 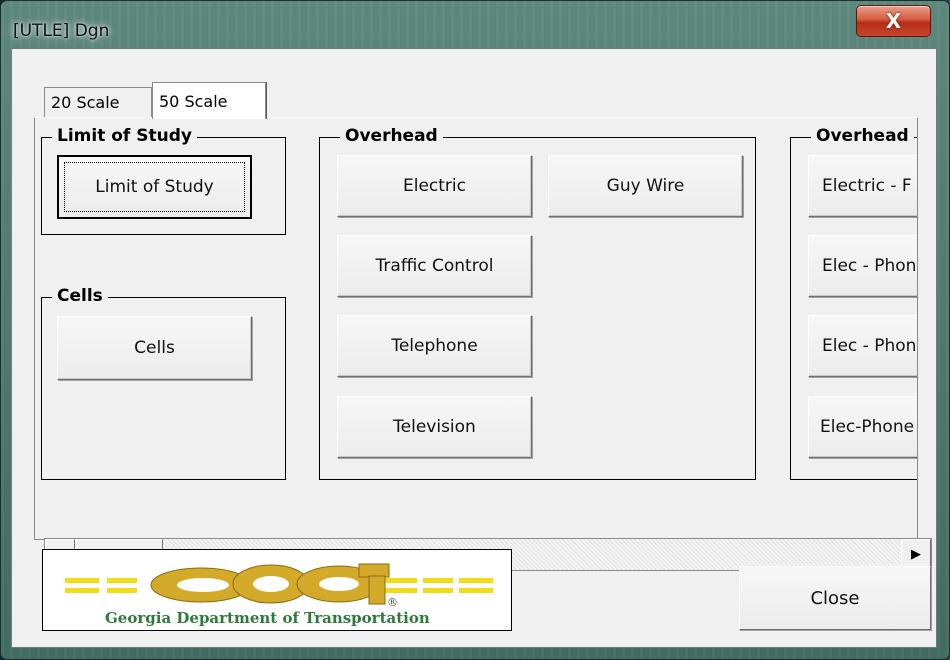 I want to click on gdot-logo-graphic: ® Georgia Department of Transportation, so click(x=279, y=595).